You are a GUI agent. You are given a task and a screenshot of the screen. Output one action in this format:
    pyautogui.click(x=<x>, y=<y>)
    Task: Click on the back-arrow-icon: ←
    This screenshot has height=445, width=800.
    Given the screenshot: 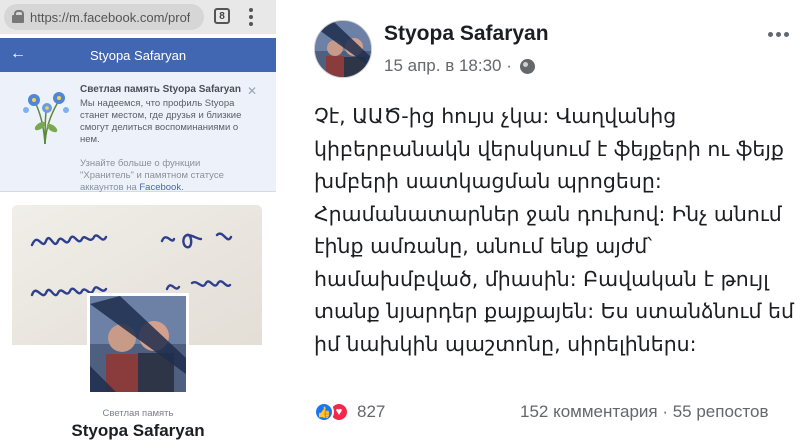 What is the action you would take?
    pyautogui.click(x=18, y=54)
    